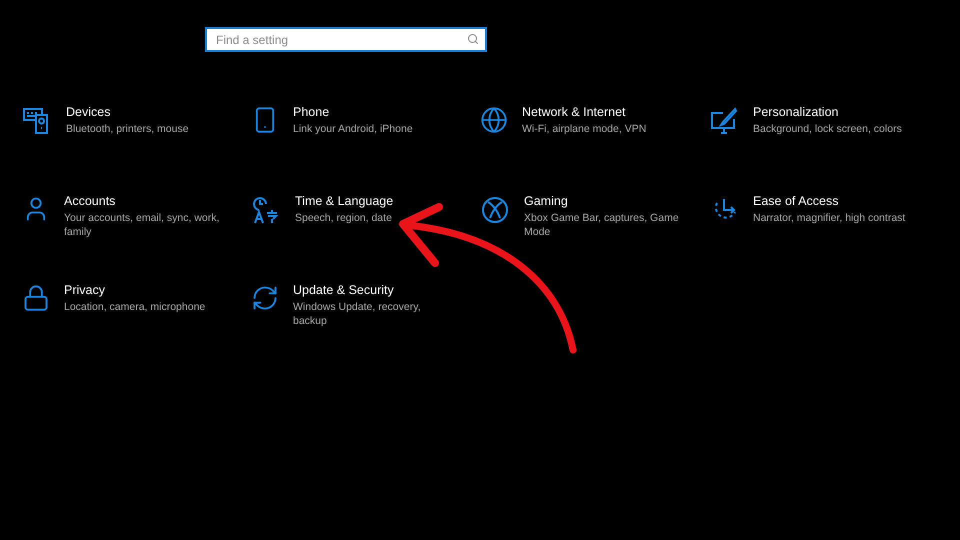  Describe the element at coordinates (829, 218) in the screenshot. I see `category-description: Narrator, magnifier, high contrast` at that location.